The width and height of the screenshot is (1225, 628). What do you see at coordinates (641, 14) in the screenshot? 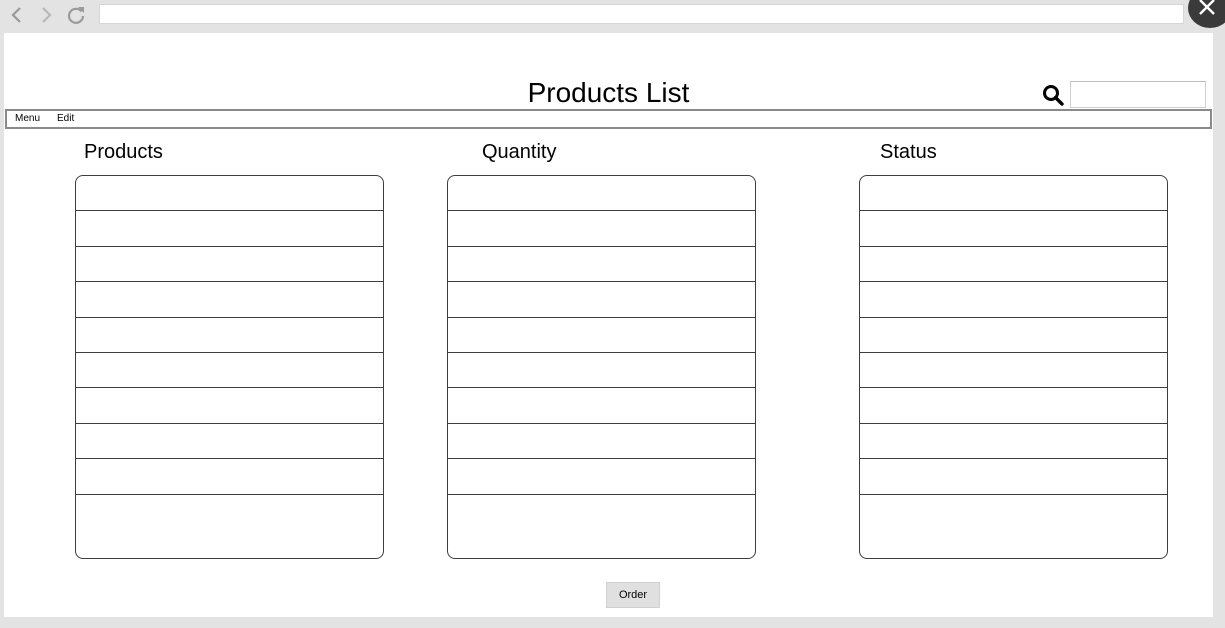
I see `address-bar` at bounding box center [641, 14].